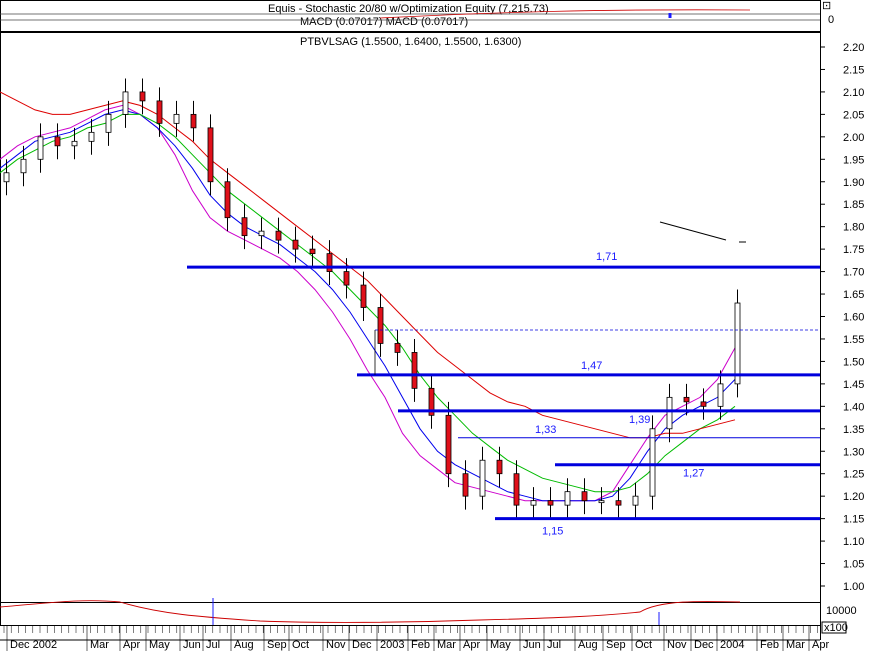  Describe the element at coordinates (392, 645) in the screenshot. I see `x-tick-label: 2003` at that location.